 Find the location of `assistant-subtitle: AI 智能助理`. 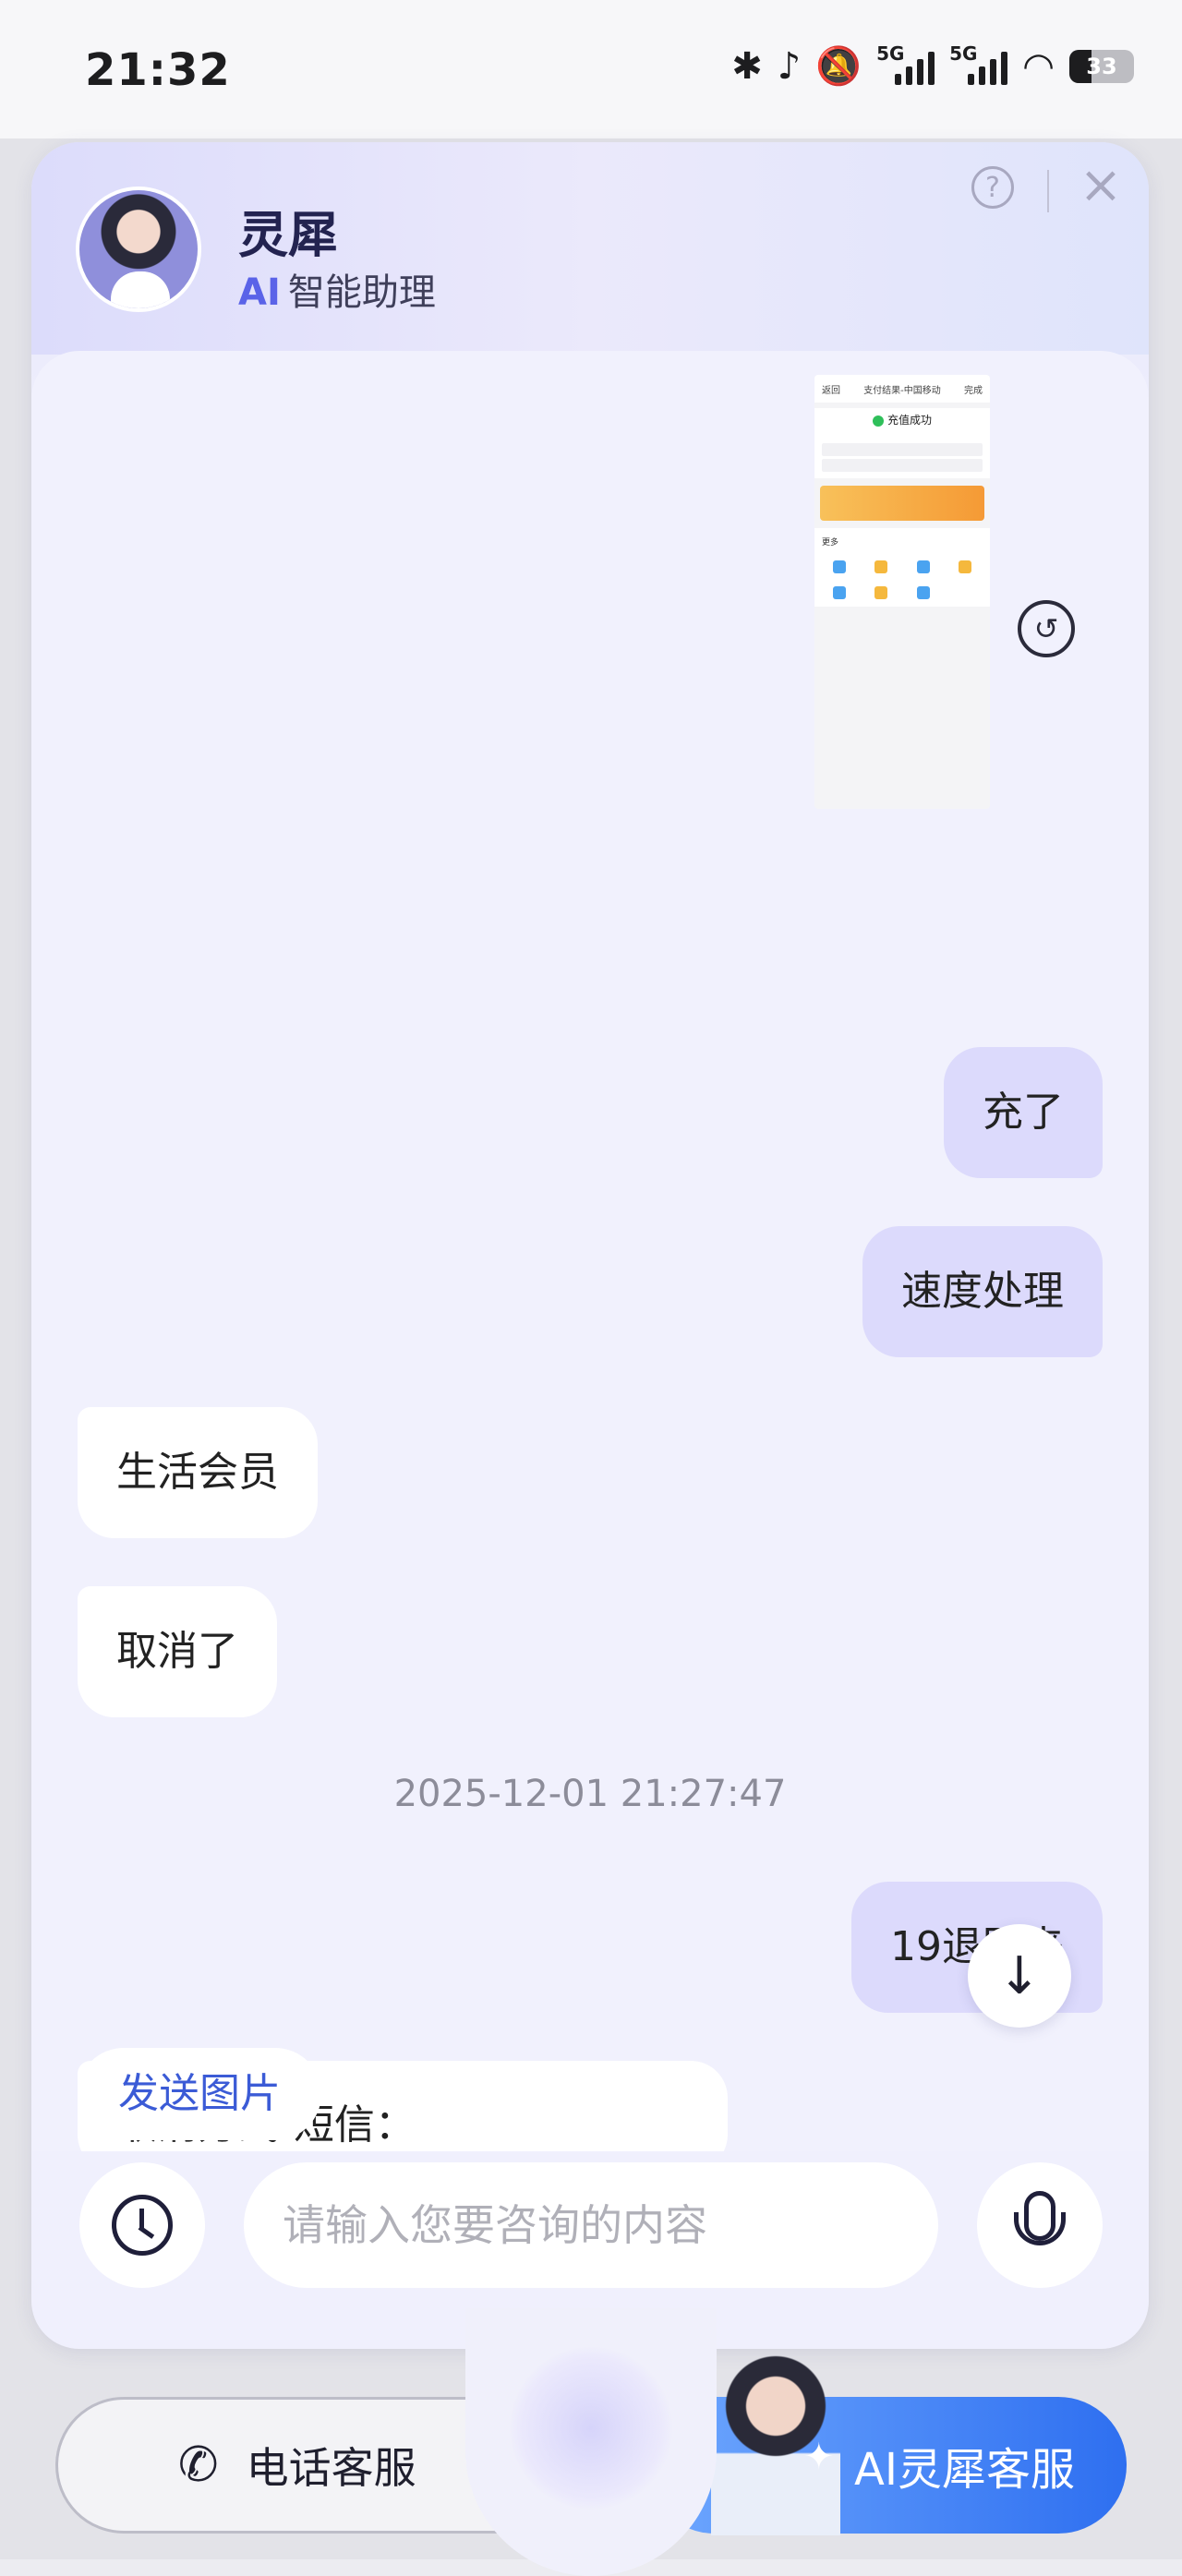

assistant-subtitle: AI 智能助理 is located at coordinates (337, 289).